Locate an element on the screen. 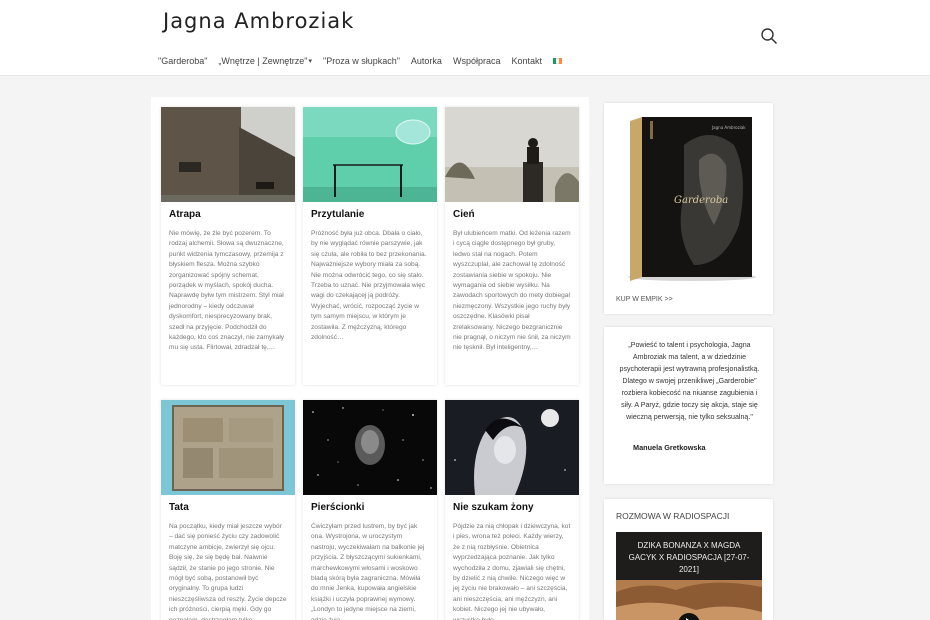  post-thumbnail-green-room is located at coordinates (370, 154).